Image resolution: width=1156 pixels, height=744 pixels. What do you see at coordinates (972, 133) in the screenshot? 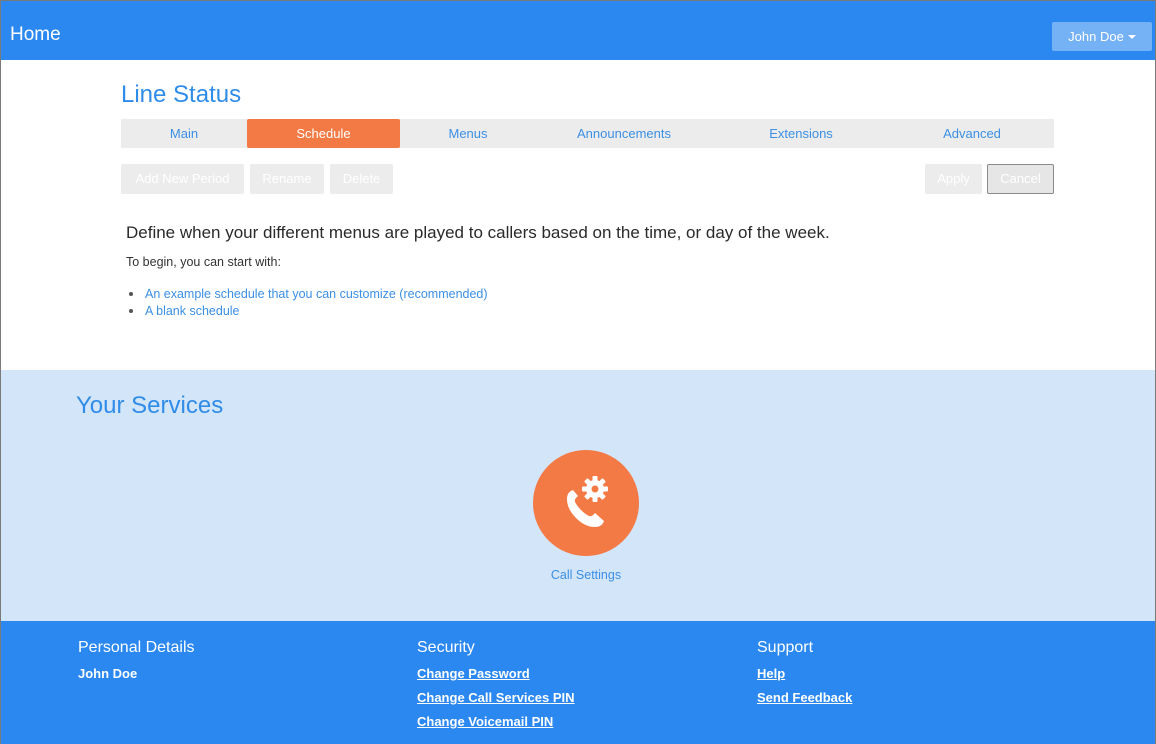
I see `tab-advanced: Advanced` at bounding box center [972, 133].